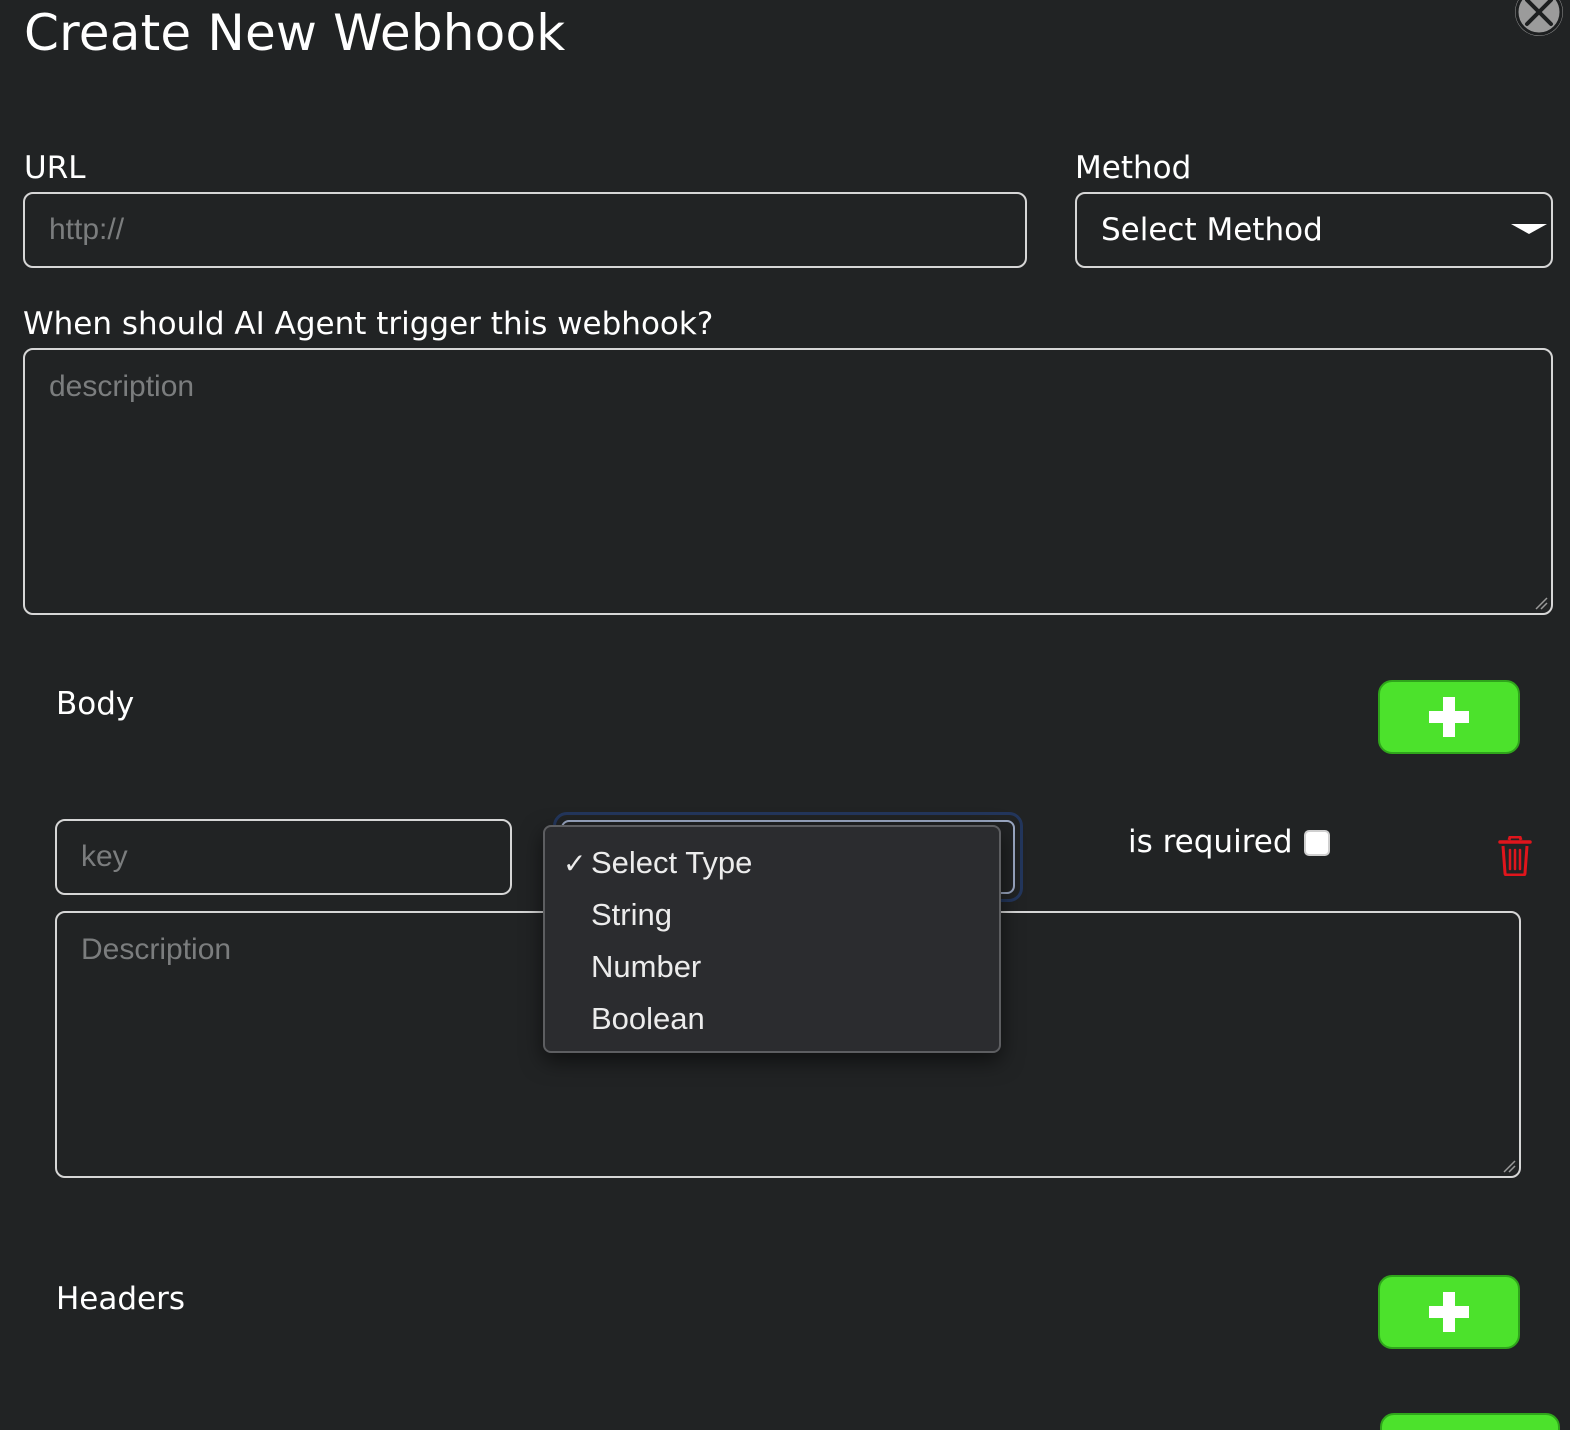 The width and height of the screenshot is (1570, 1430). I want to click on url-placeholder: http://, so click(87, 229).